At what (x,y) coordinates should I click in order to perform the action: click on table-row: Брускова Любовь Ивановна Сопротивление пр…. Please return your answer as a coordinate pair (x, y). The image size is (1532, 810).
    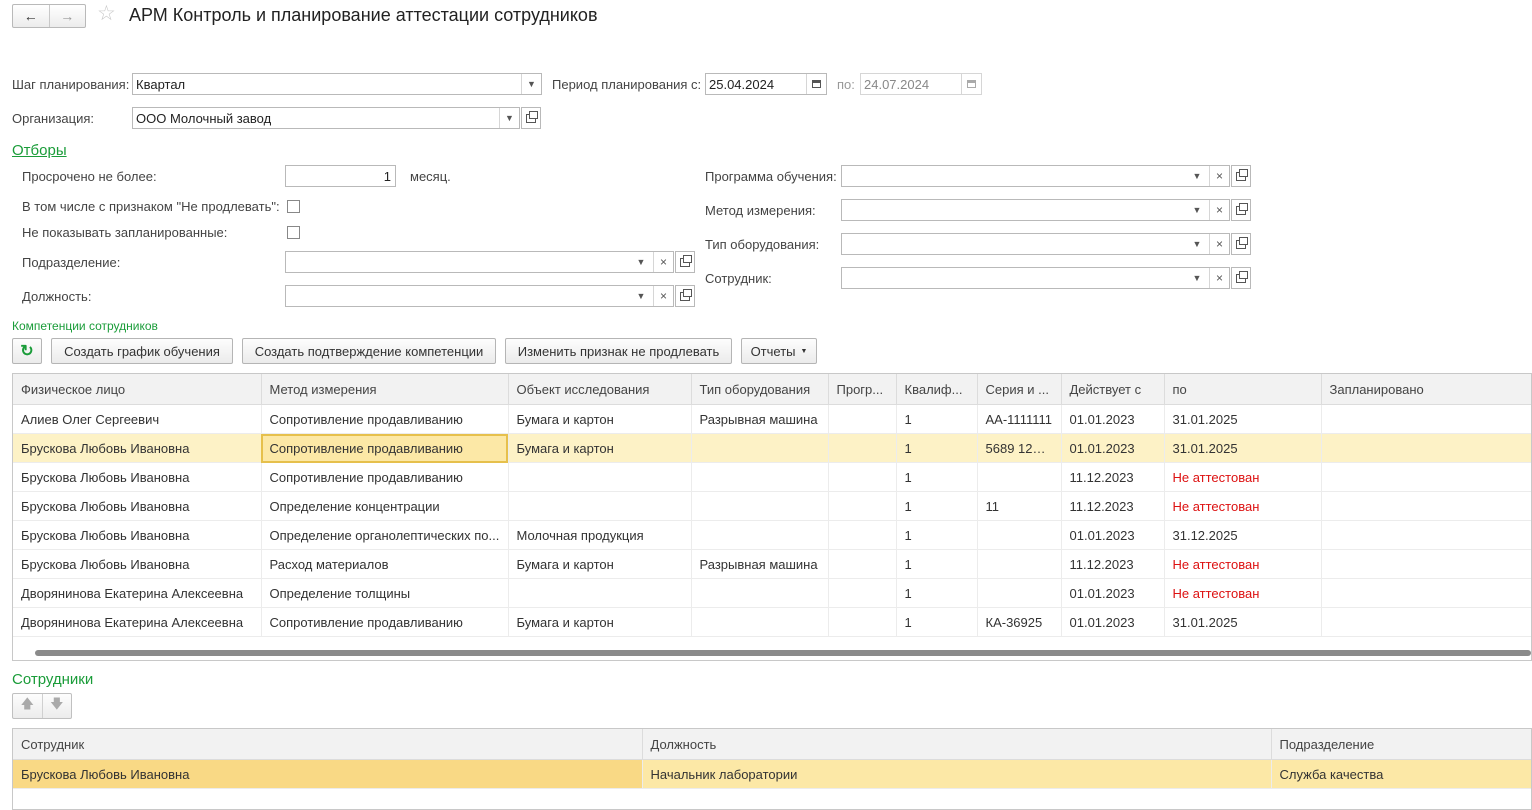
    Looking at the image, I should click on (772, 448).